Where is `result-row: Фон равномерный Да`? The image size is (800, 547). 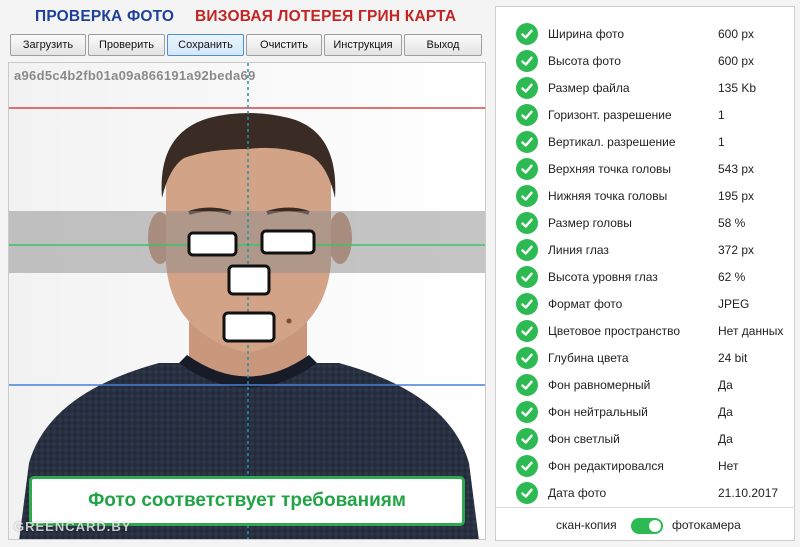
result-row: Фон равномерный Да is located at coordinates (645, 385).